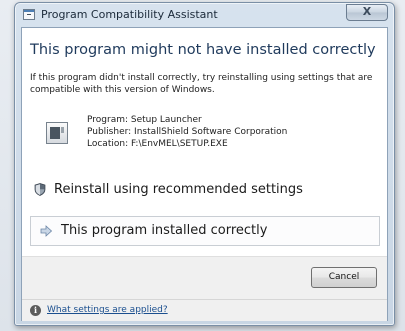 The width and height of the screenshot is (405, 331). Describe the element at coordinates (107, 310) in the screenshot. I see `settings-help-link: What settings are applied?` at that location.